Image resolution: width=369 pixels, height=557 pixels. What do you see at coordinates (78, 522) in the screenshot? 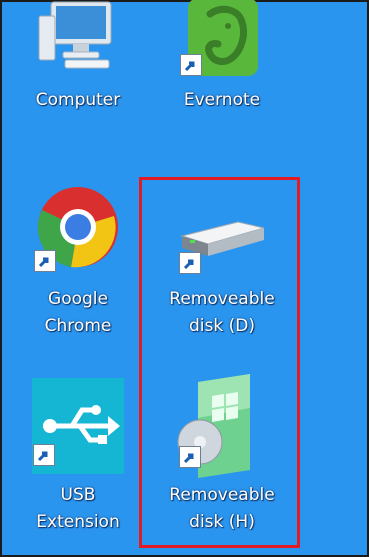
I see `desktop-icon-label: Extension` at bounding box center [78, 522].